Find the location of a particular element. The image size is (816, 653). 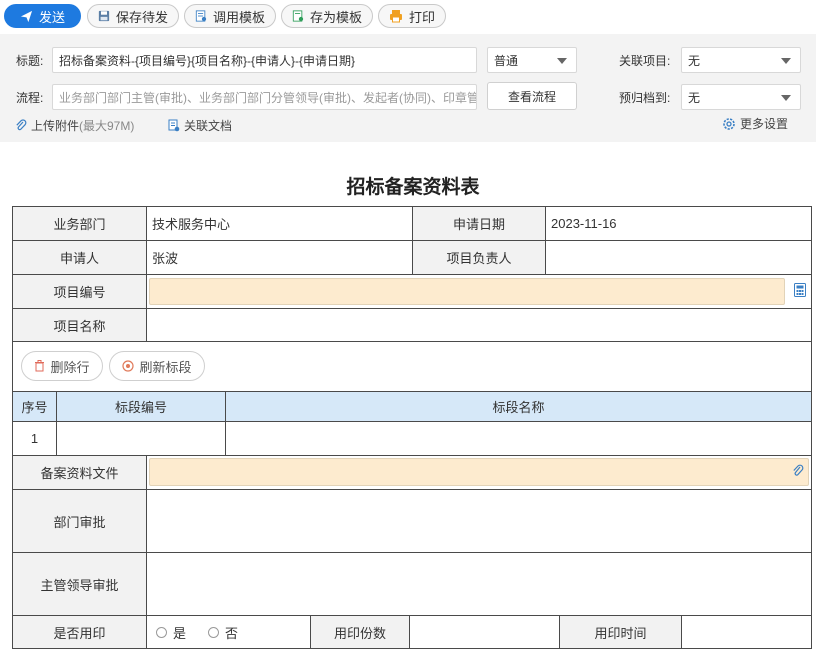

dept-label: 业务部门 is located at coordinates (79, 223).